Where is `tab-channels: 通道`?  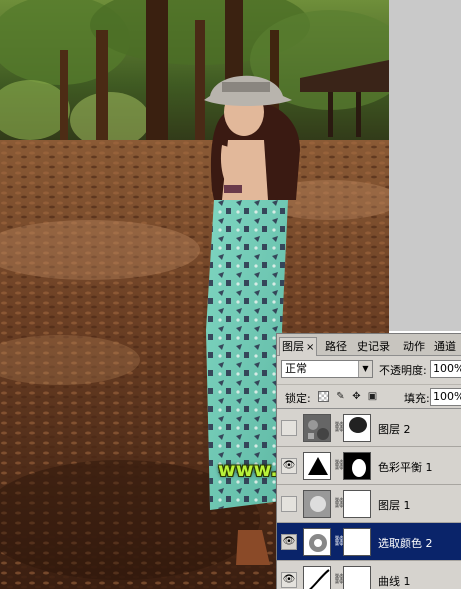
tab-channels: 通道 is located at coordinates (445, 346).